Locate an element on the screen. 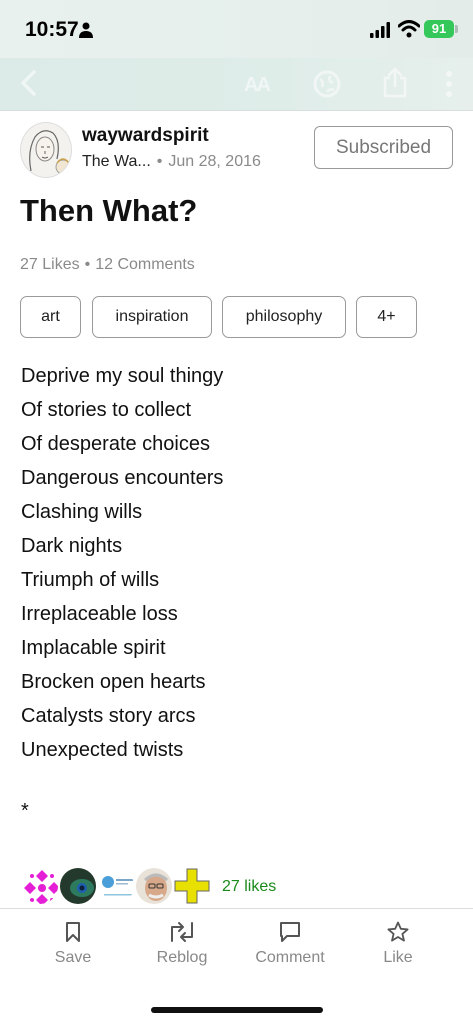  tag-more: 4+ is located at coordinates (386, 317).